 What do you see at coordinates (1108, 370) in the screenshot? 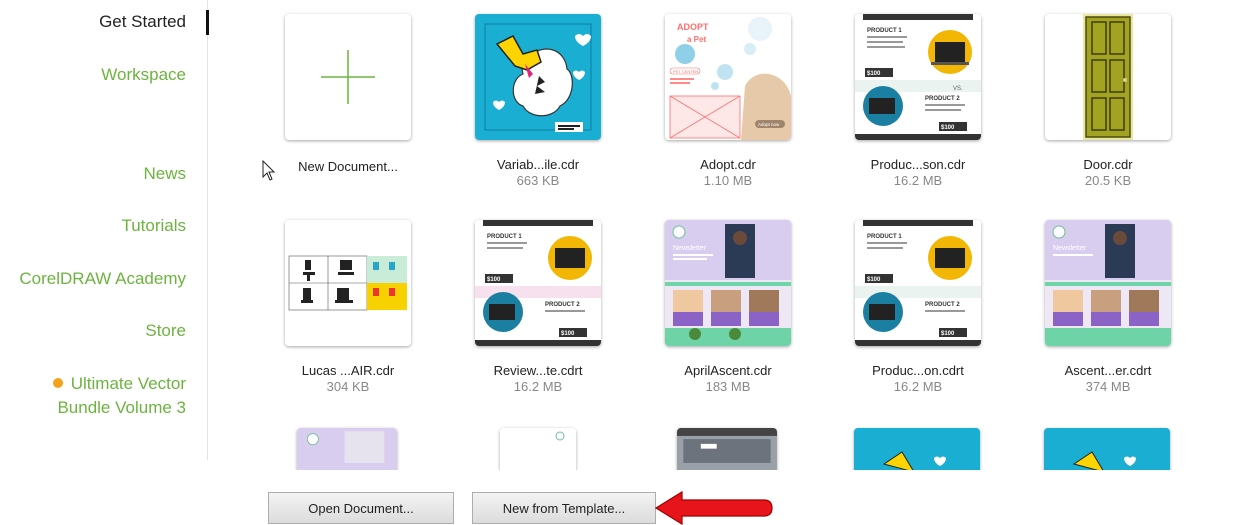
I see `file-name: Ascent...er.cdrt` at bounding box center [1108, 370].